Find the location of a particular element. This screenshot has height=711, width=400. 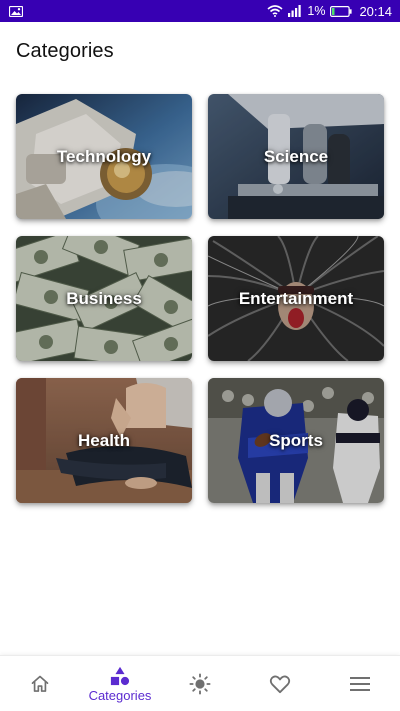

wifi-icon is located at coordinates (275, 11).